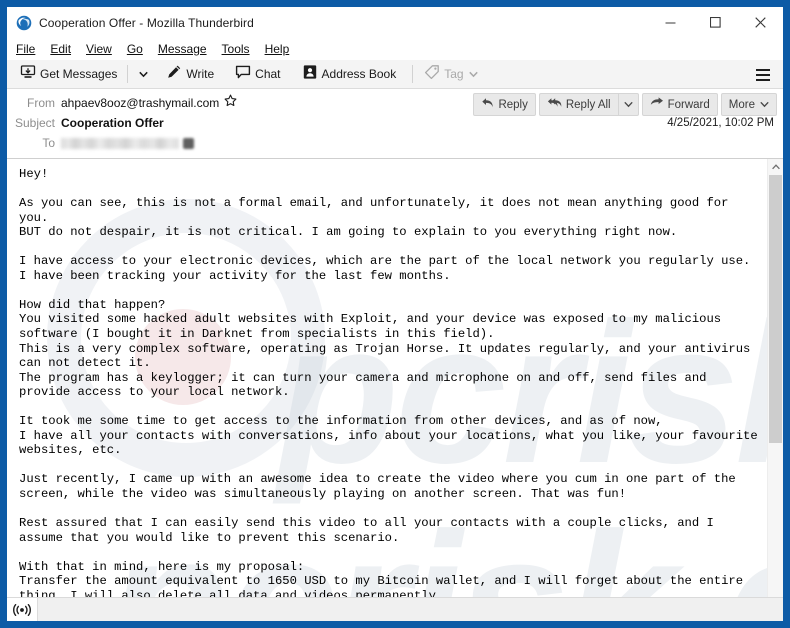 The image size is (790, 628). I want to click on reply-button: Reply, so click(504, 104).